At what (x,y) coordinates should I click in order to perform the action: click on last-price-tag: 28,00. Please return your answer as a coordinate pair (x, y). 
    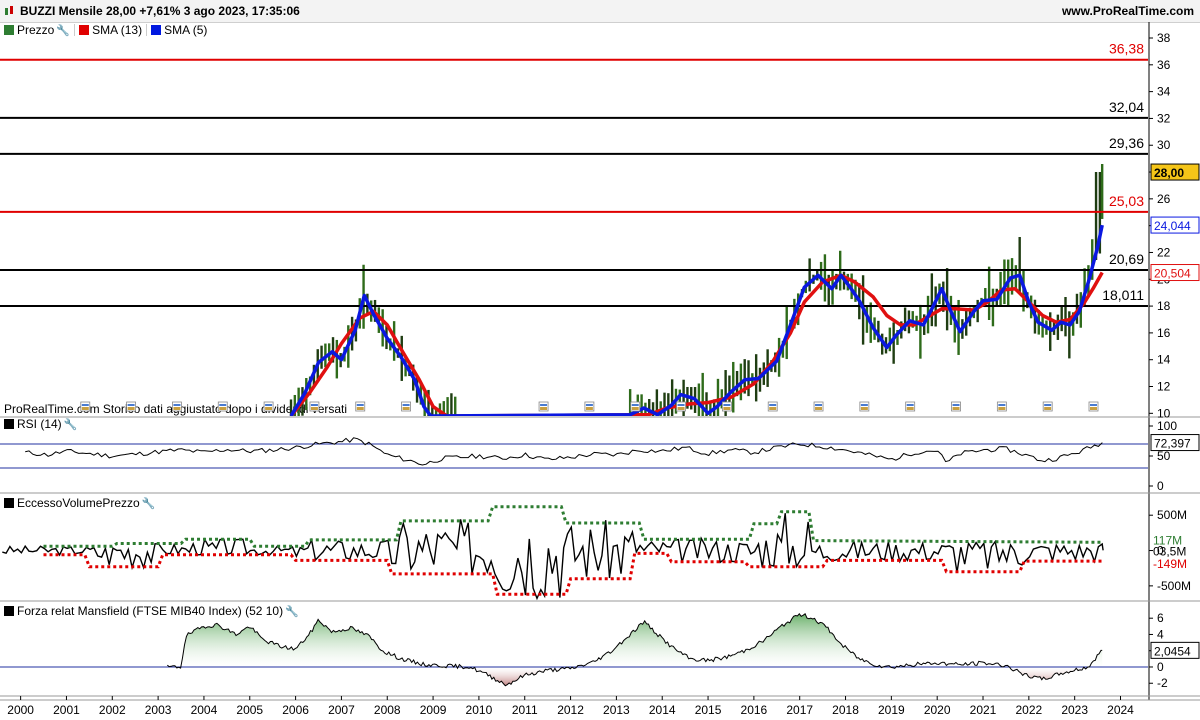
    Looking at the image, I should click on (1169, 173).